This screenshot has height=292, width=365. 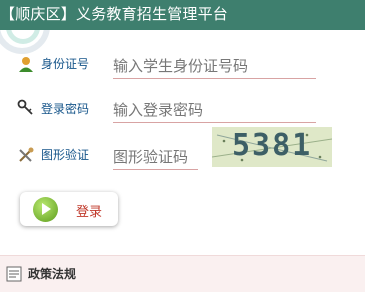 I want to click on id-number-label: 身份证号, so click(x=65, y=64).